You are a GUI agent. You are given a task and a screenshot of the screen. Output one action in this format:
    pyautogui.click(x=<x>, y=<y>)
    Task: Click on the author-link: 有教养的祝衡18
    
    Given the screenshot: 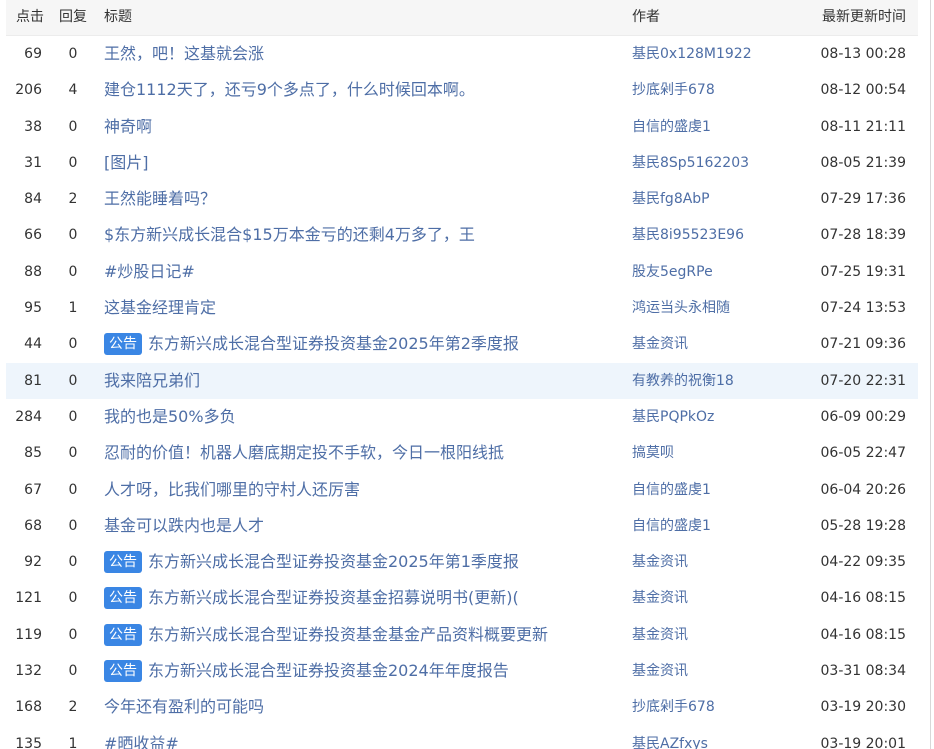 What is the action you would take?
    pyautogui.click(x=717, y=381)
    